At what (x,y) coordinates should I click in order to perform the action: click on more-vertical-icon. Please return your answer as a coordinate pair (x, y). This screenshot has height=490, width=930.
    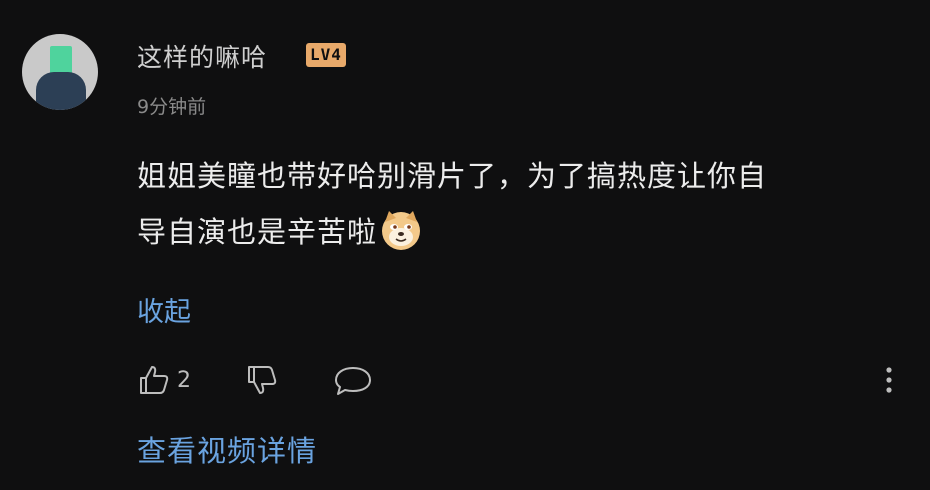
    Looking at the image, I should click on (889, 380).